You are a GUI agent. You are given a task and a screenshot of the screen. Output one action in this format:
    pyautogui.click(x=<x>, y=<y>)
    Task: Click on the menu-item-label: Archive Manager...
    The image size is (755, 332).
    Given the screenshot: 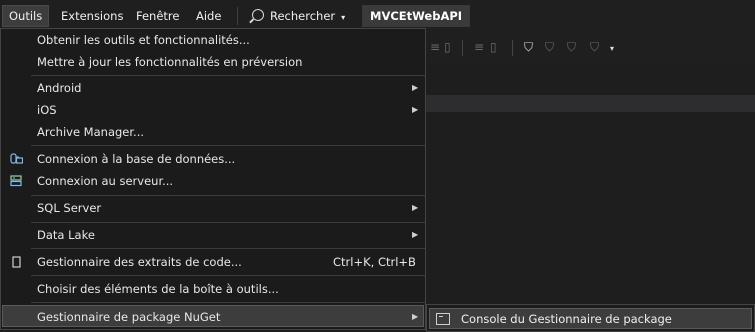 What is the action you would take?
    pyautogui.click(x=91, y=132)
    